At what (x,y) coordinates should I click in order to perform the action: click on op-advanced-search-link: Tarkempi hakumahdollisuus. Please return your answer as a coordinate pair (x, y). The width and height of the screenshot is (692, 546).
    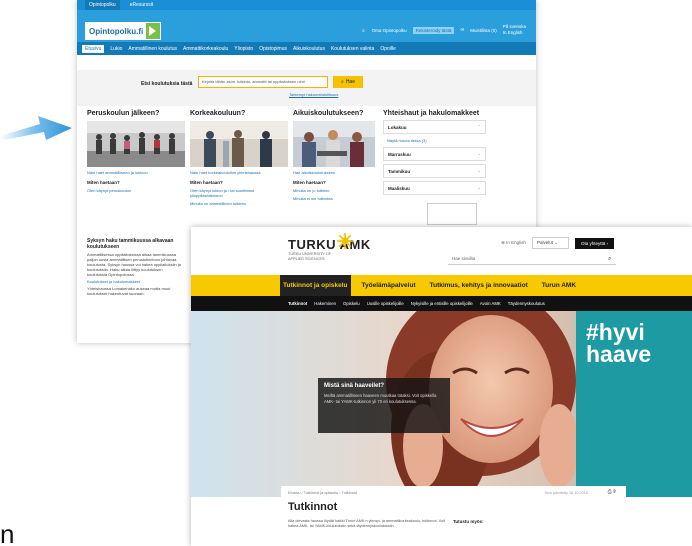
    Looking at the image, I should click on (313, 94).